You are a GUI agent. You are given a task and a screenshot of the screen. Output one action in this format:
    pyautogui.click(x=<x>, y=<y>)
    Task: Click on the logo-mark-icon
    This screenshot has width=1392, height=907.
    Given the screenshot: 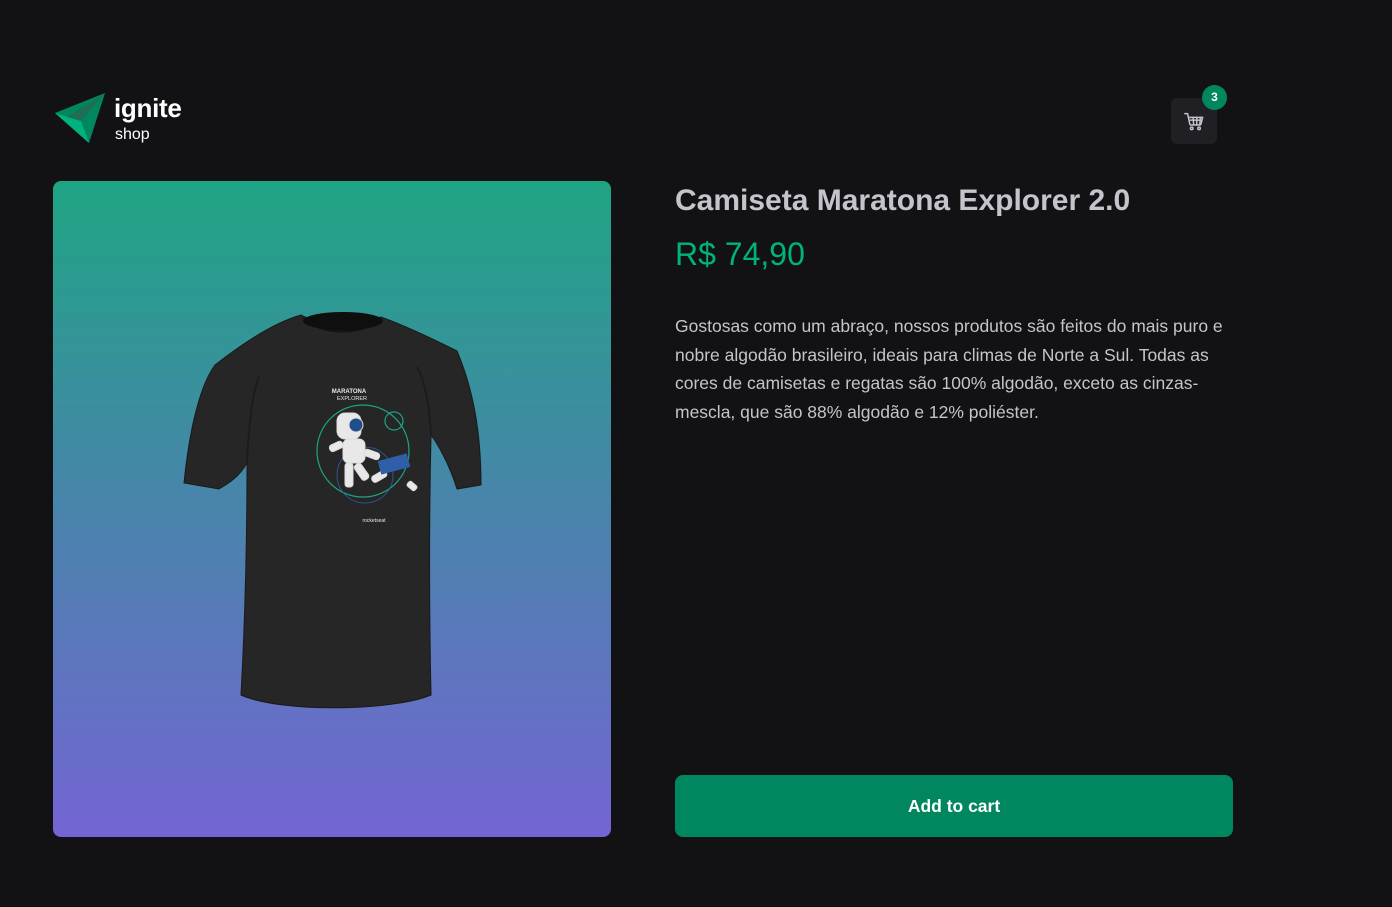 What is the action you would take?
    pyautogui.click(x=80, y=118)
    